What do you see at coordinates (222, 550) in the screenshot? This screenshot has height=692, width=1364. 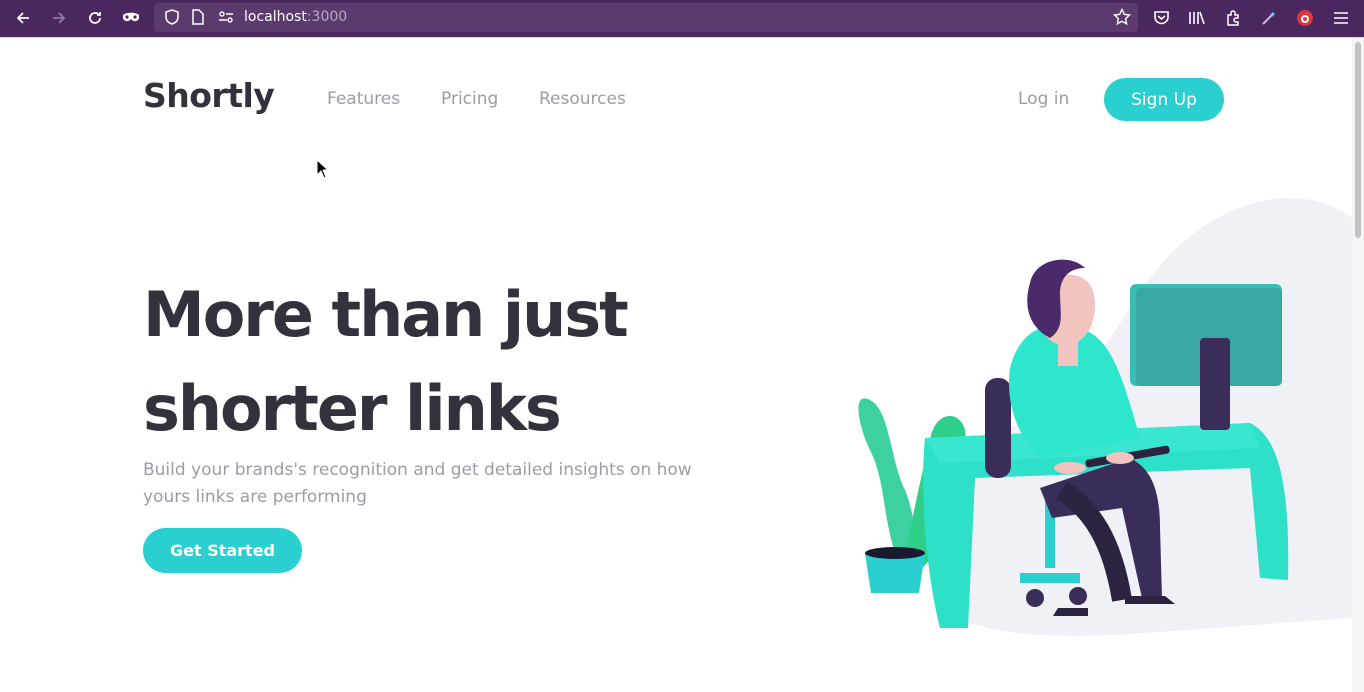 I see `get-started-button: Get Started` at bounding box center [222, 550].